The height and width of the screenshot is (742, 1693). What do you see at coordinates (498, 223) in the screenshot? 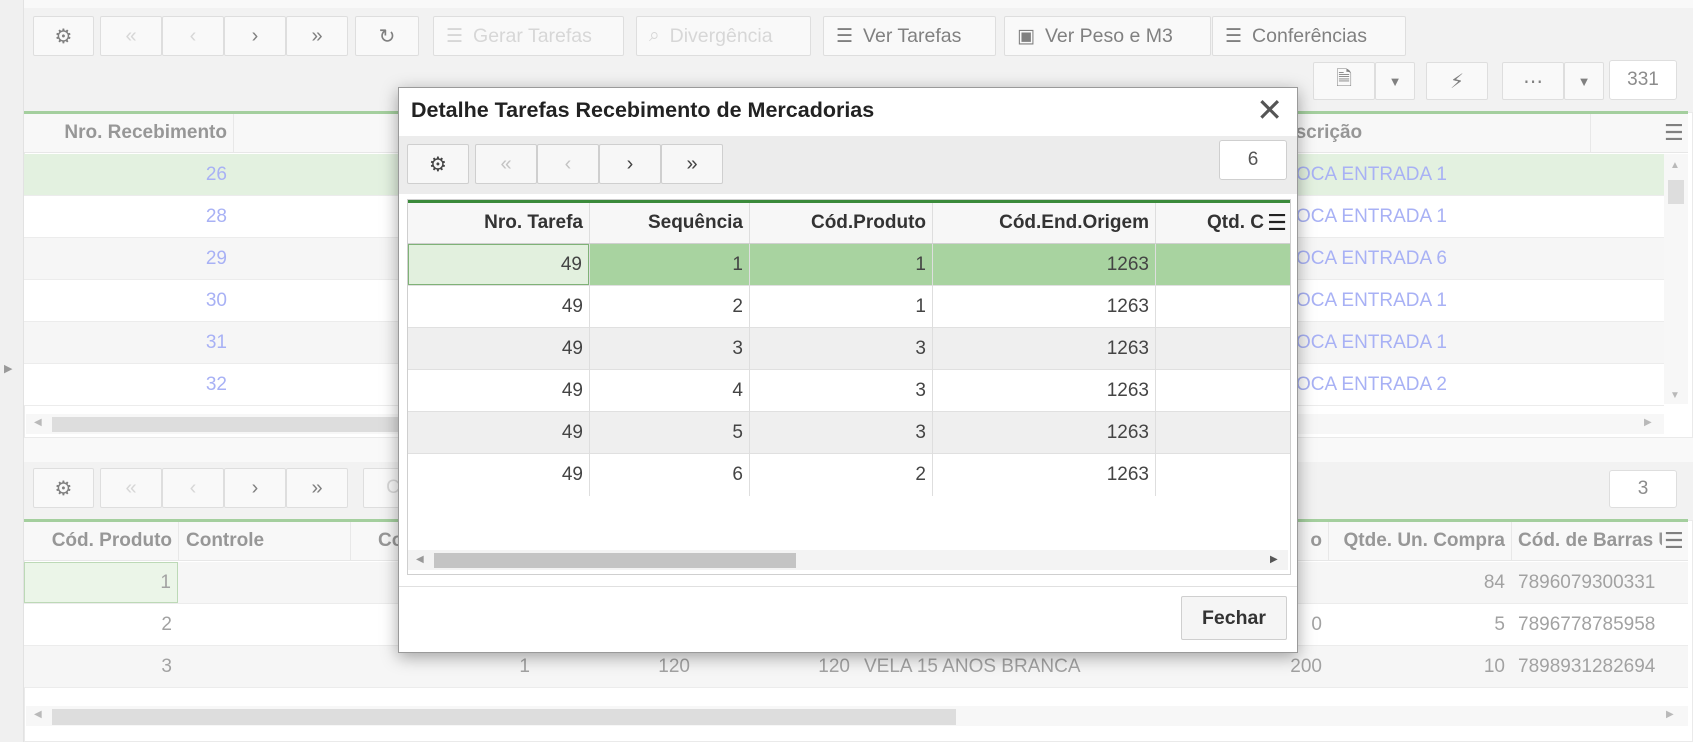
I see `header-nro-tarefa: Nro. Tarefa` at bounding box center [498, 223].